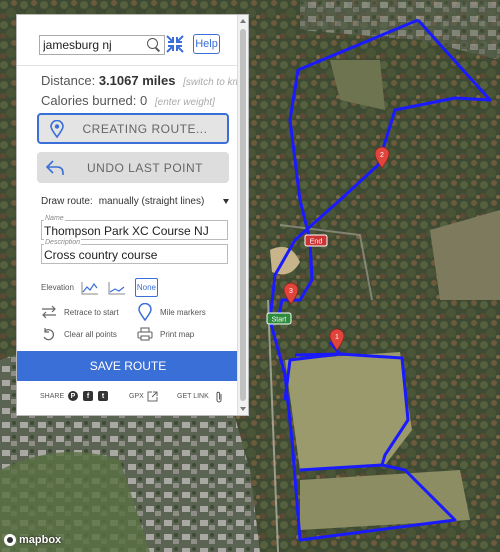  I want to click on search-icon, so click(154, 45).